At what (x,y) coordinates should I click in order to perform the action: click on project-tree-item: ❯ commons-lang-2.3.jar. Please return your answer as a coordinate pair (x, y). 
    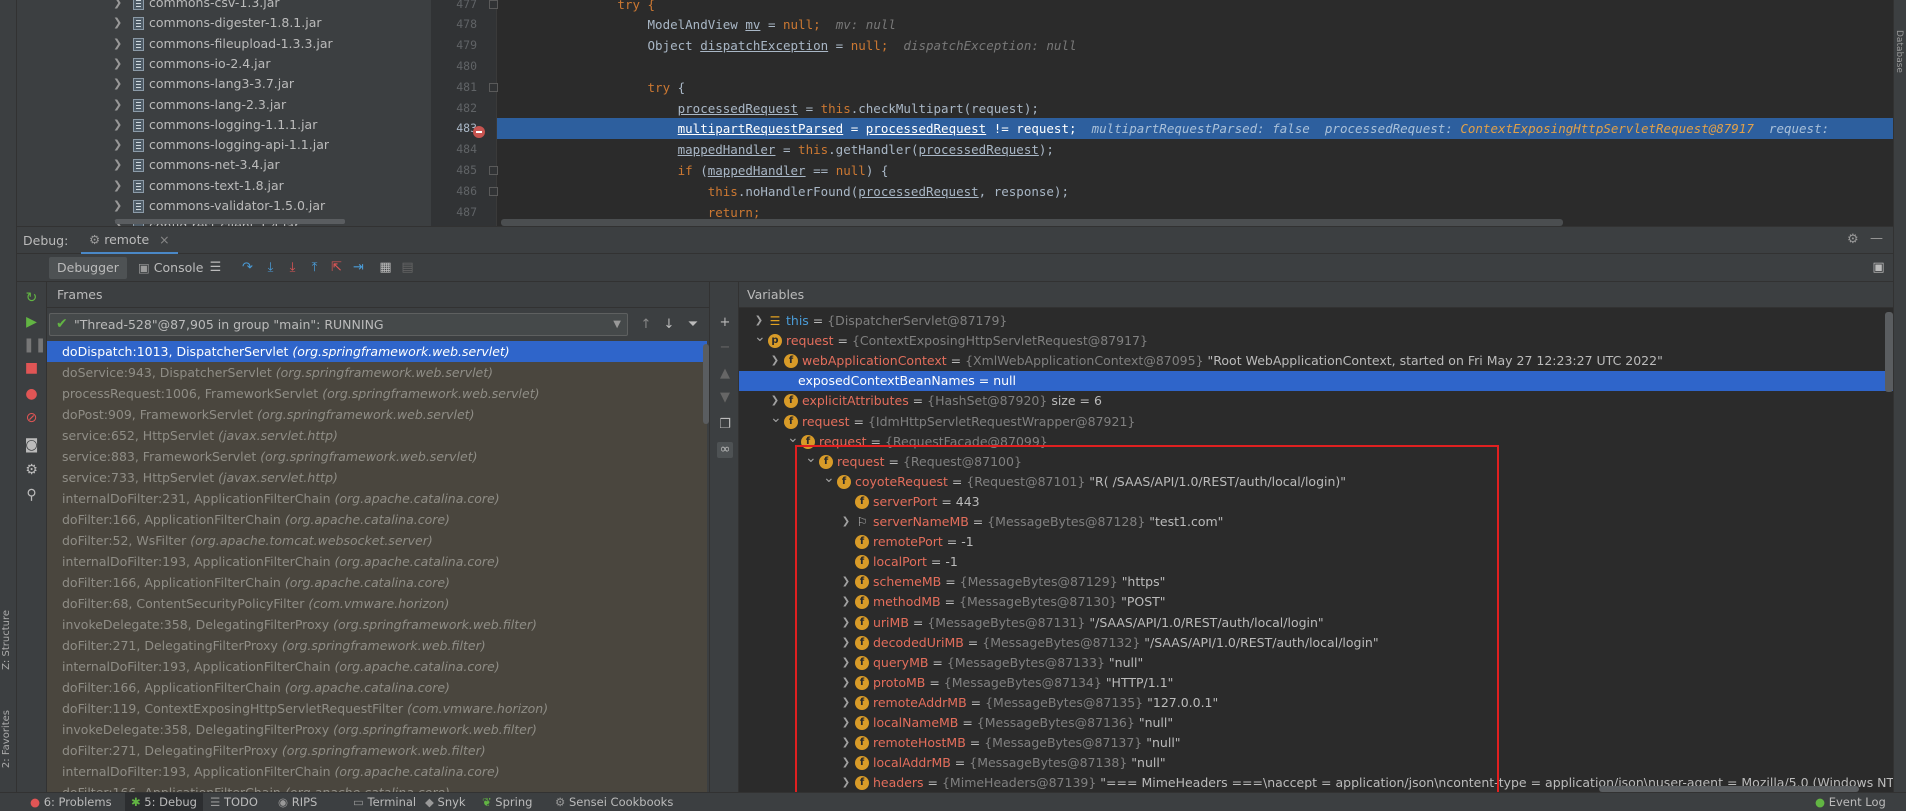
    Looking at the image, I should click on (224, 105).